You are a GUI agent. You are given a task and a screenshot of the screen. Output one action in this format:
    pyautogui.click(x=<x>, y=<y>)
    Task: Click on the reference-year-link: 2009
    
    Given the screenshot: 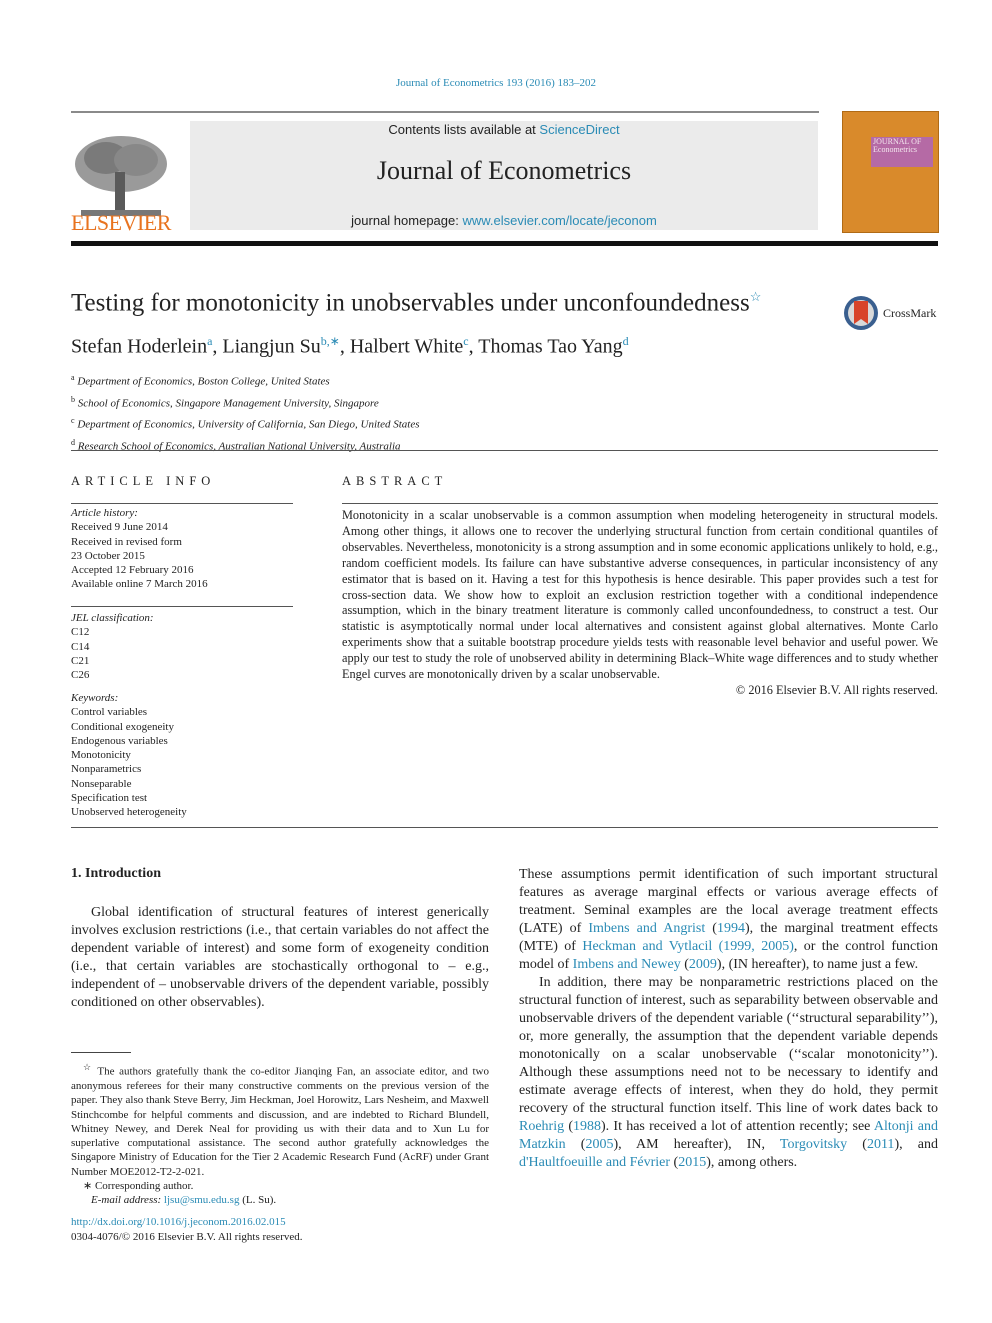 What is the action you would take?
    pyautogui.click(x=703, y=964)
    